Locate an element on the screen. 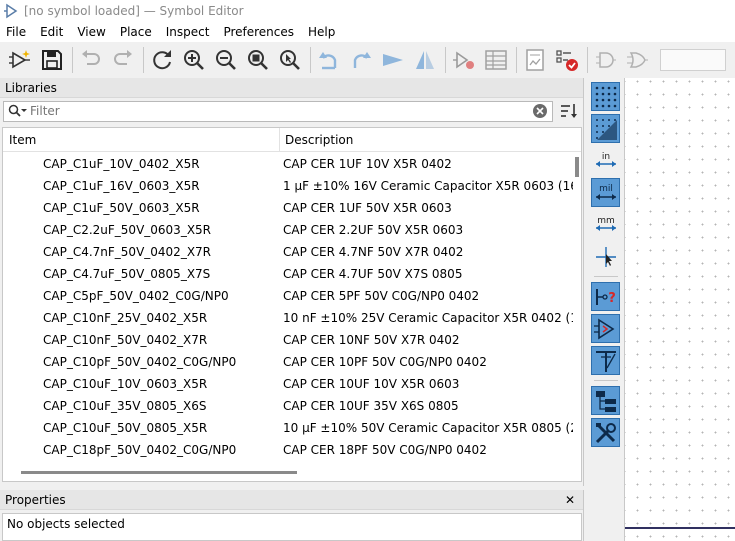  mirror-vertical-button is located at coordinates (425, 60).